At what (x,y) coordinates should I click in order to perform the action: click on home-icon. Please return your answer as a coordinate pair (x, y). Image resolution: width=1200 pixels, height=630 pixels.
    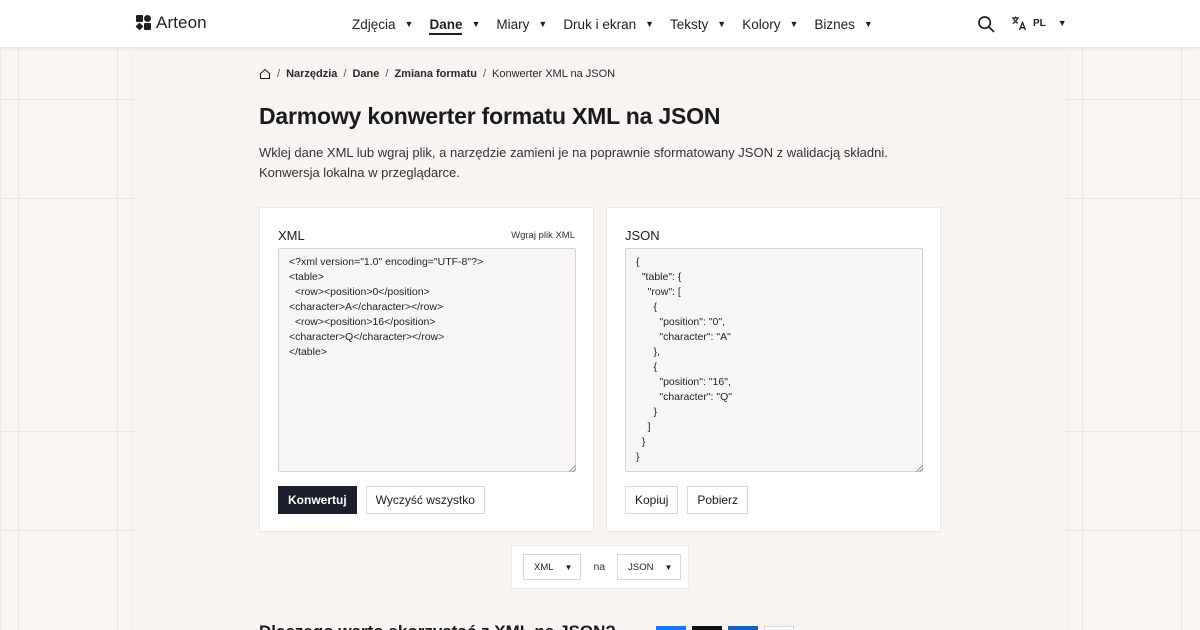
    Looking at the image, I should click on (265, 74).